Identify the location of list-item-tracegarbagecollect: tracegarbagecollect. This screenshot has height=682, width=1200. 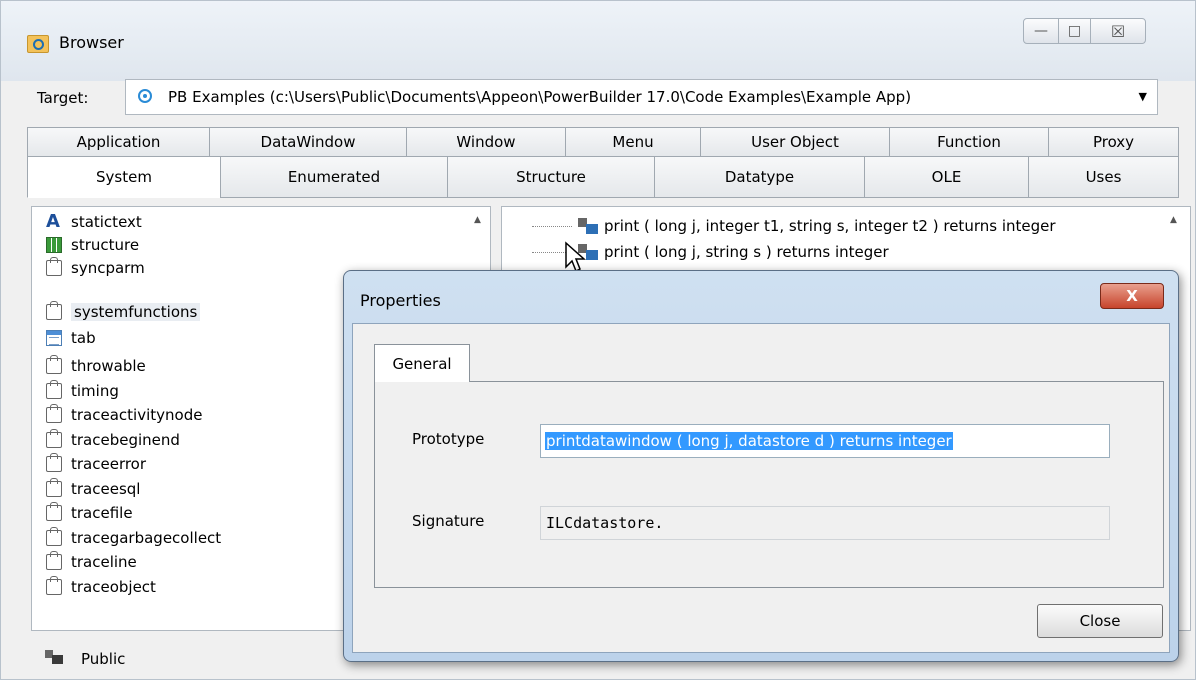
(126, 538).